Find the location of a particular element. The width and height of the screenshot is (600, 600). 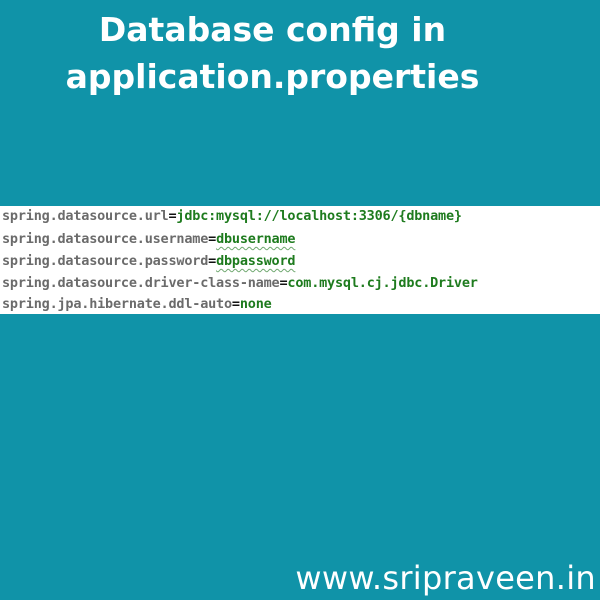

code-value: dbpassword is located at coordinates (256, 261).